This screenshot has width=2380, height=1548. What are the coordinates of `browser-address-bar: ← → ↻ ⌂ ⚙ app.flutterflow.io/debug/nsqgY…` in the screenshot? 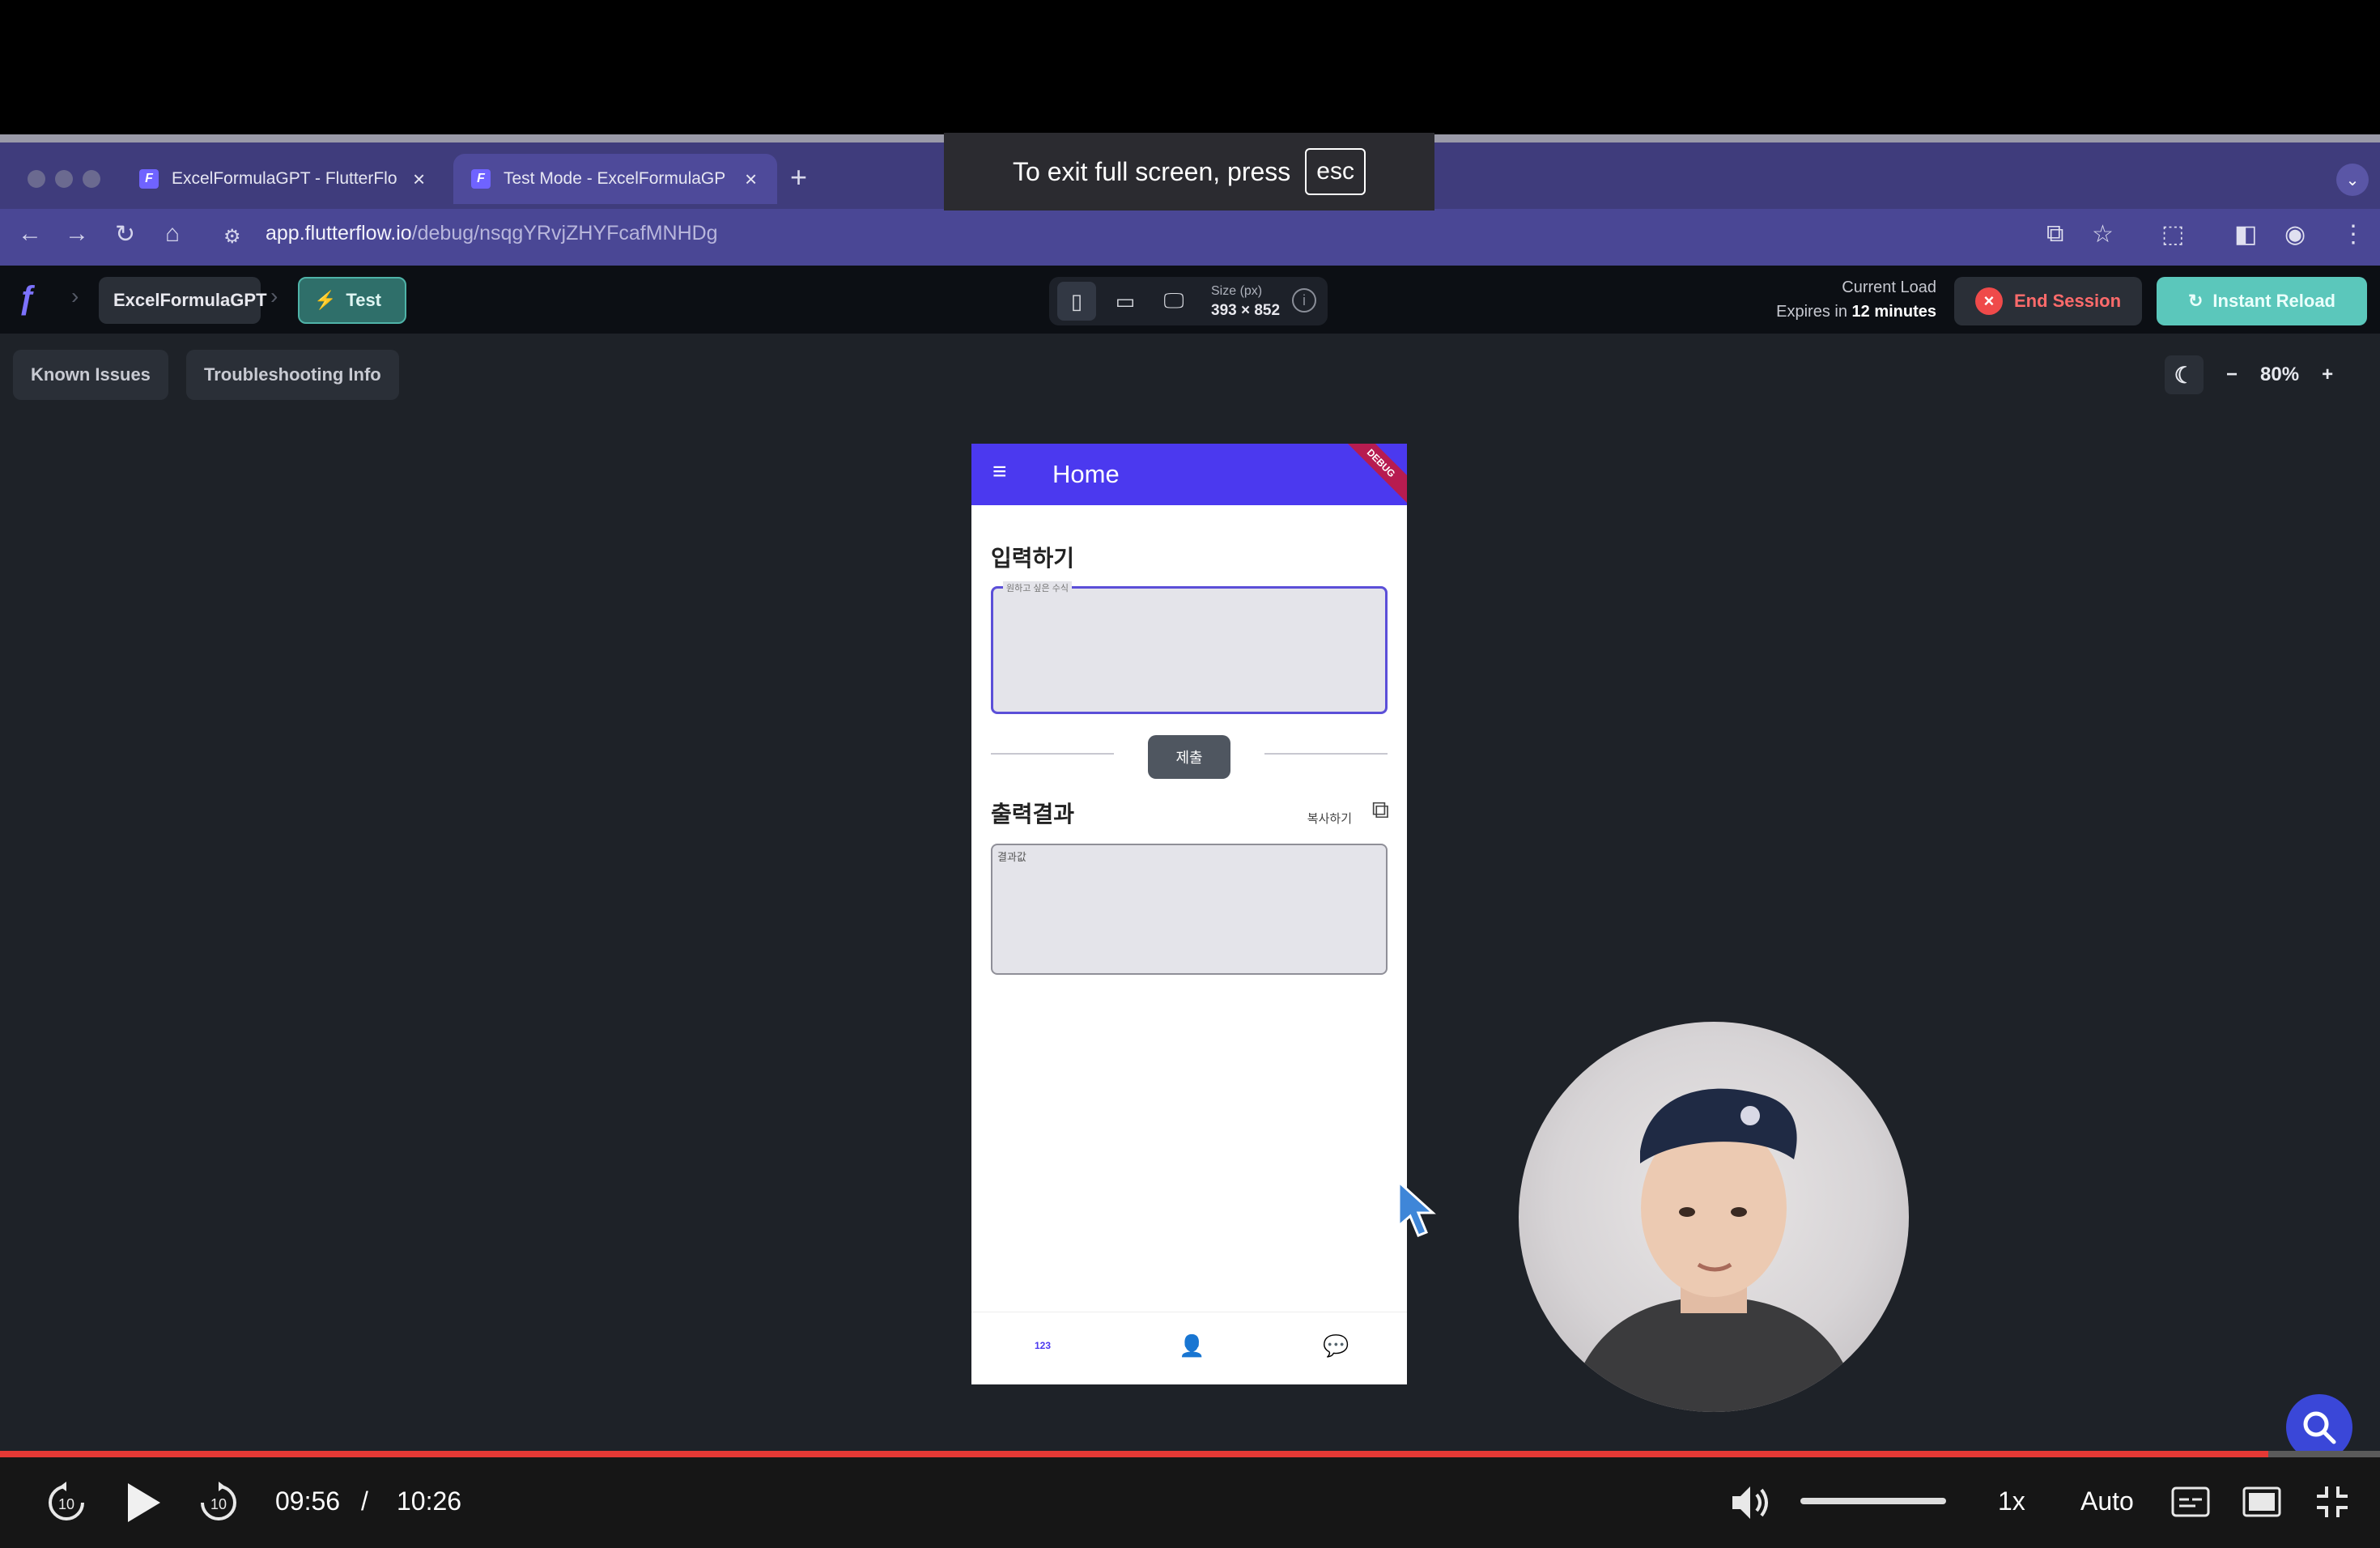 It's located at (1190, 238).